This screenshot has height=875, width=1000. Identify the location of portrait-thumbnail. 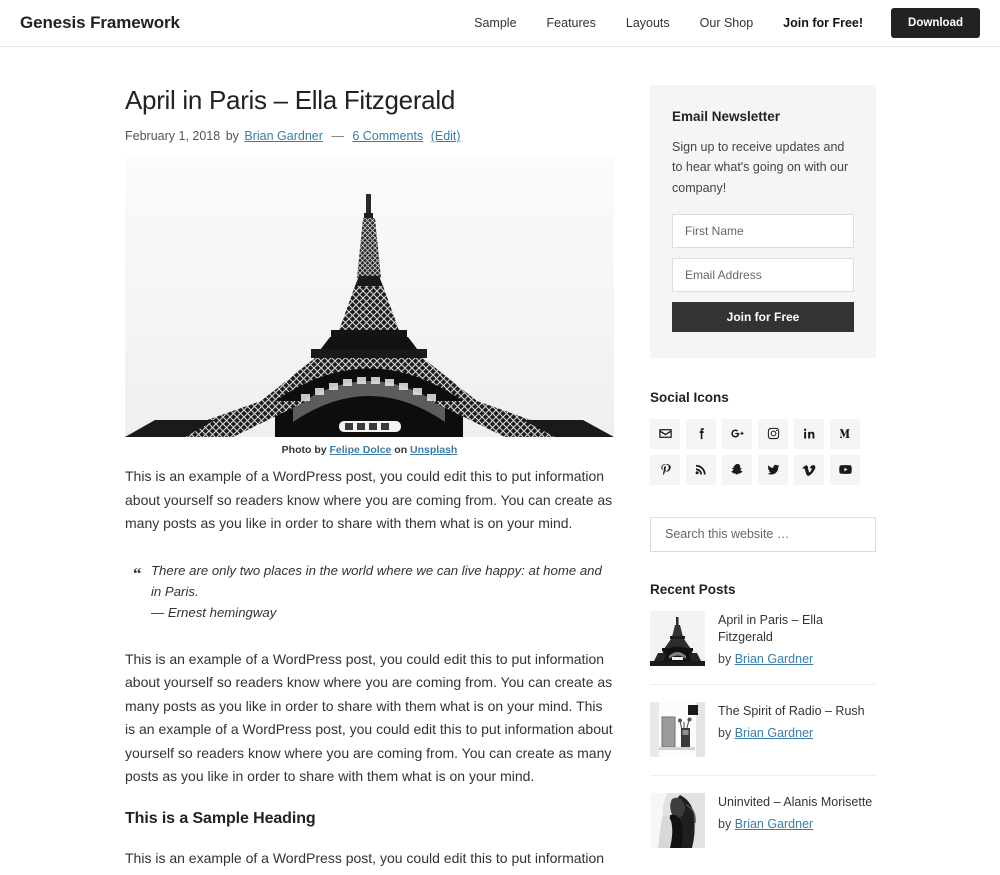
(677, 820).